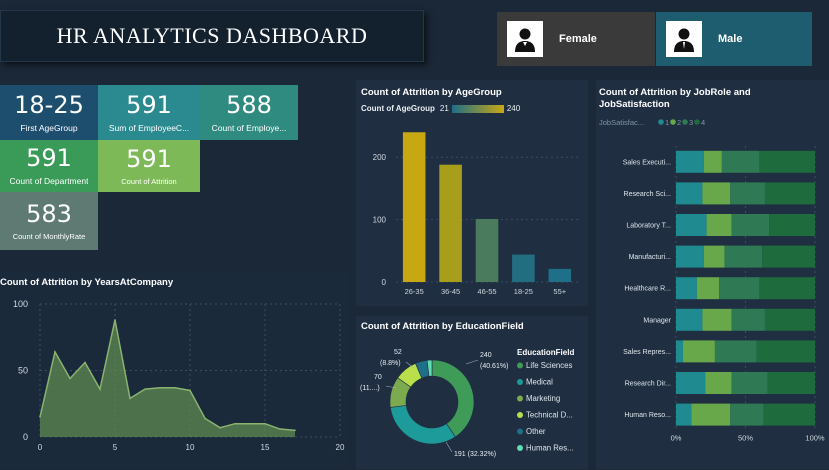 This screenshot has height=470, width=829. I want to click on donut-label: 52, so click(398, 352).